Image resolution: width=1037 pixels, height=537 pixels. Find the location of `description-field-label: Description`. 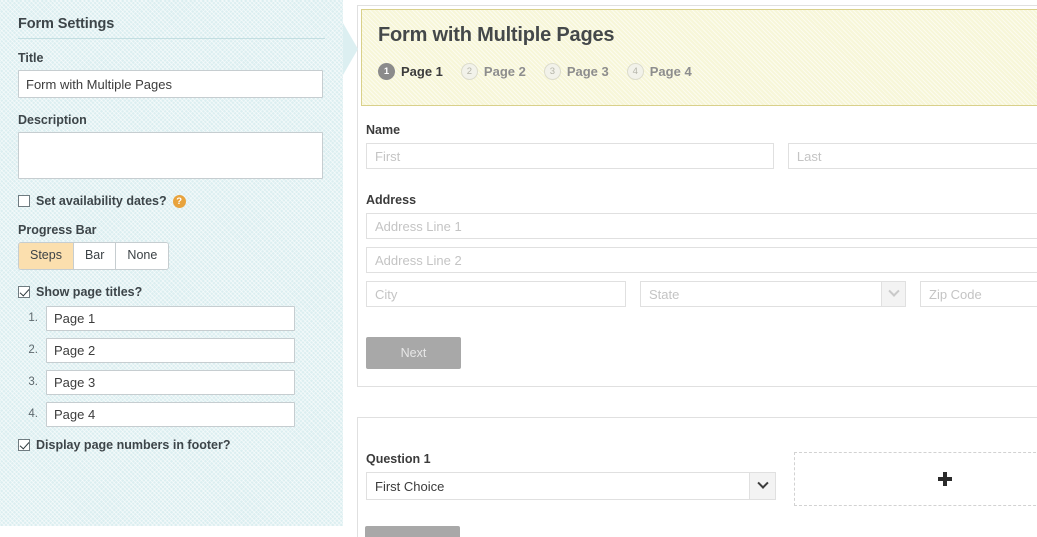

description-field-label: Description is located at coordinates (52, 120).